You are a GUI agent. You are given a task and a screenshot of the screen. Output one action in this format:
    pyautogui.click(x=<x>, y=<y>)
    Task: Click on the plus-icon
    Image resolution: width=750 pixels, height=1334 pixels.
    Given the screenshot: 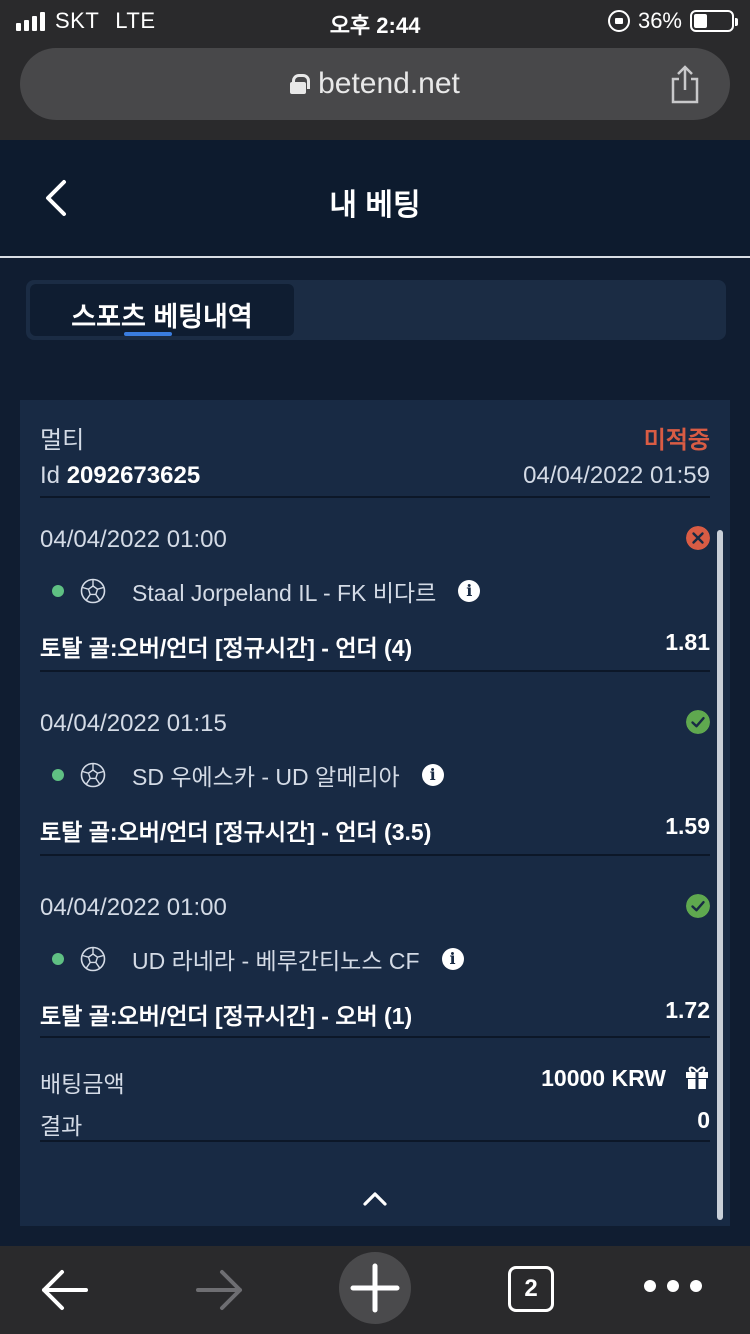 What is the action you would take?
    pyautogui.click(x=375, y=1288)
    